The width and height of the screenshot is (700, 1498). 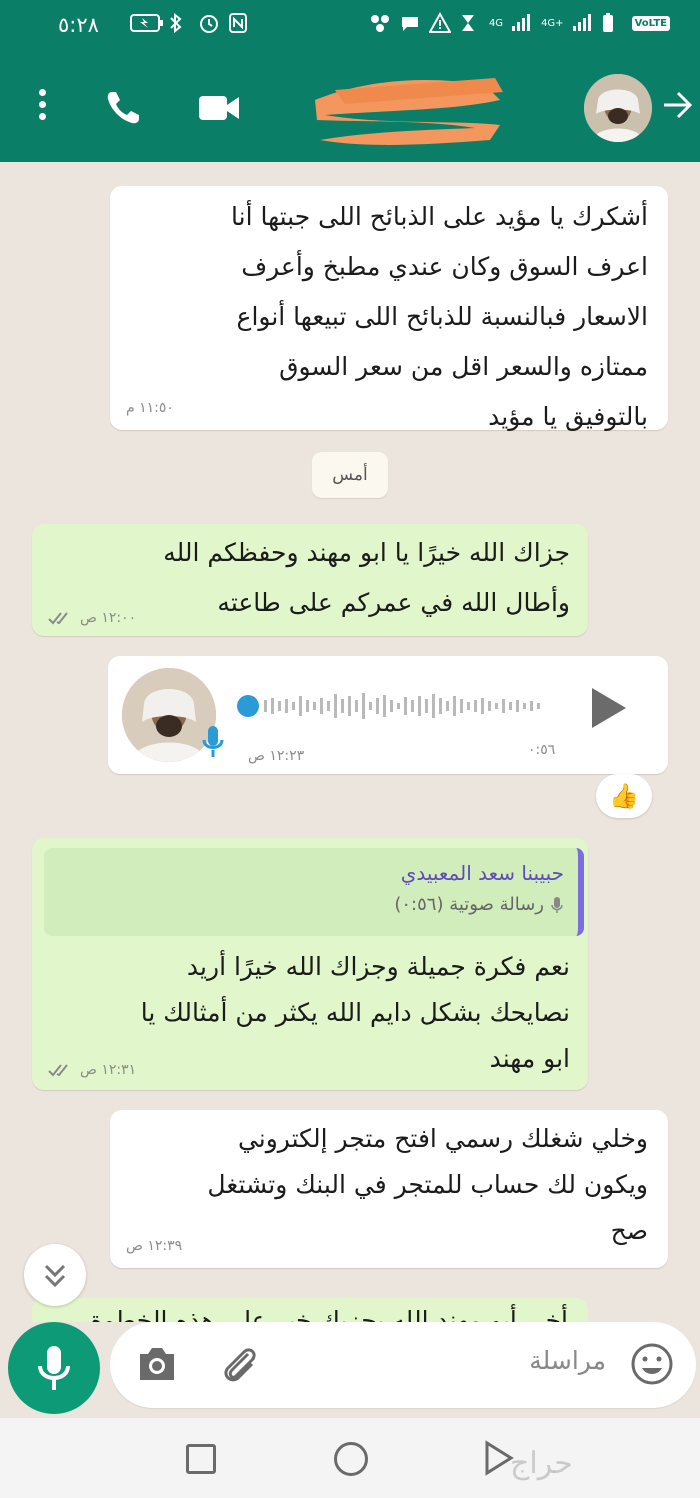 I want to click on message-time: ١٢:٣٩ ص, so click(x=154, y=1246).